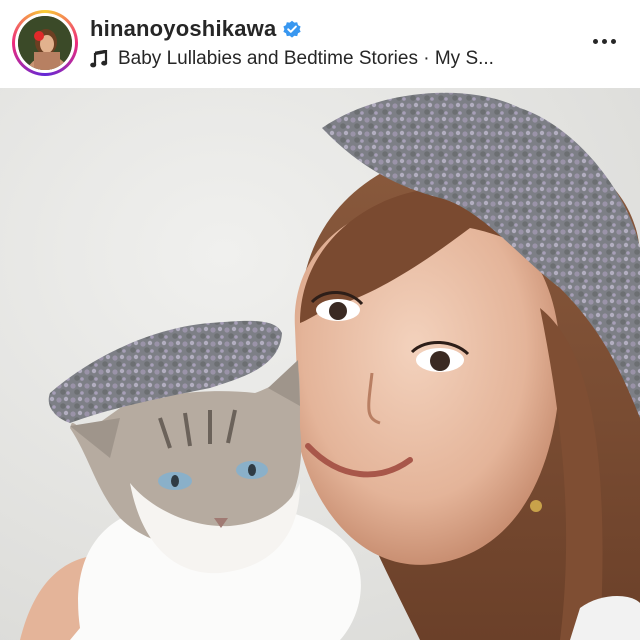 The height and width of the screenshot is (640, 640). Describe the element at coordinates (183, 29) in the screenshot. I see `username-link: hinanoyoshikawa` at that location.